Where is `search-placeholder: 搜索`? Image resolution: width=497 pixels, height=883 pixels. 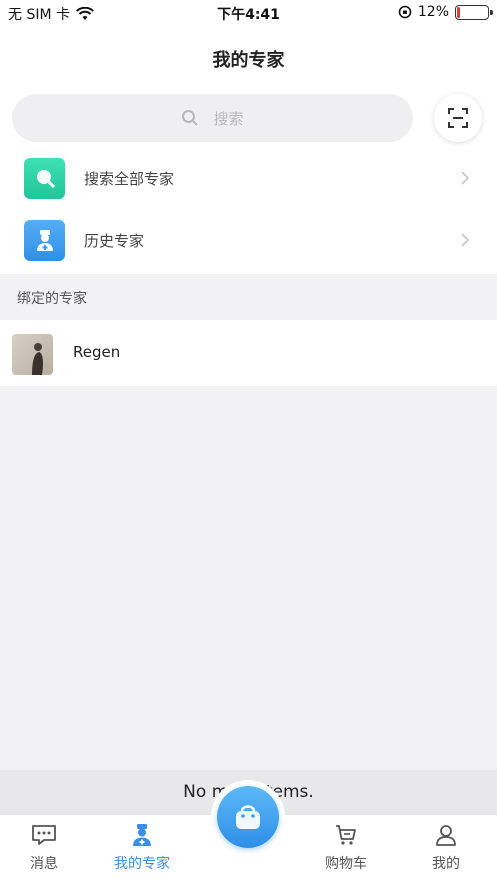 search-placeholder: 搜索 is located at coordinates (228, 118).